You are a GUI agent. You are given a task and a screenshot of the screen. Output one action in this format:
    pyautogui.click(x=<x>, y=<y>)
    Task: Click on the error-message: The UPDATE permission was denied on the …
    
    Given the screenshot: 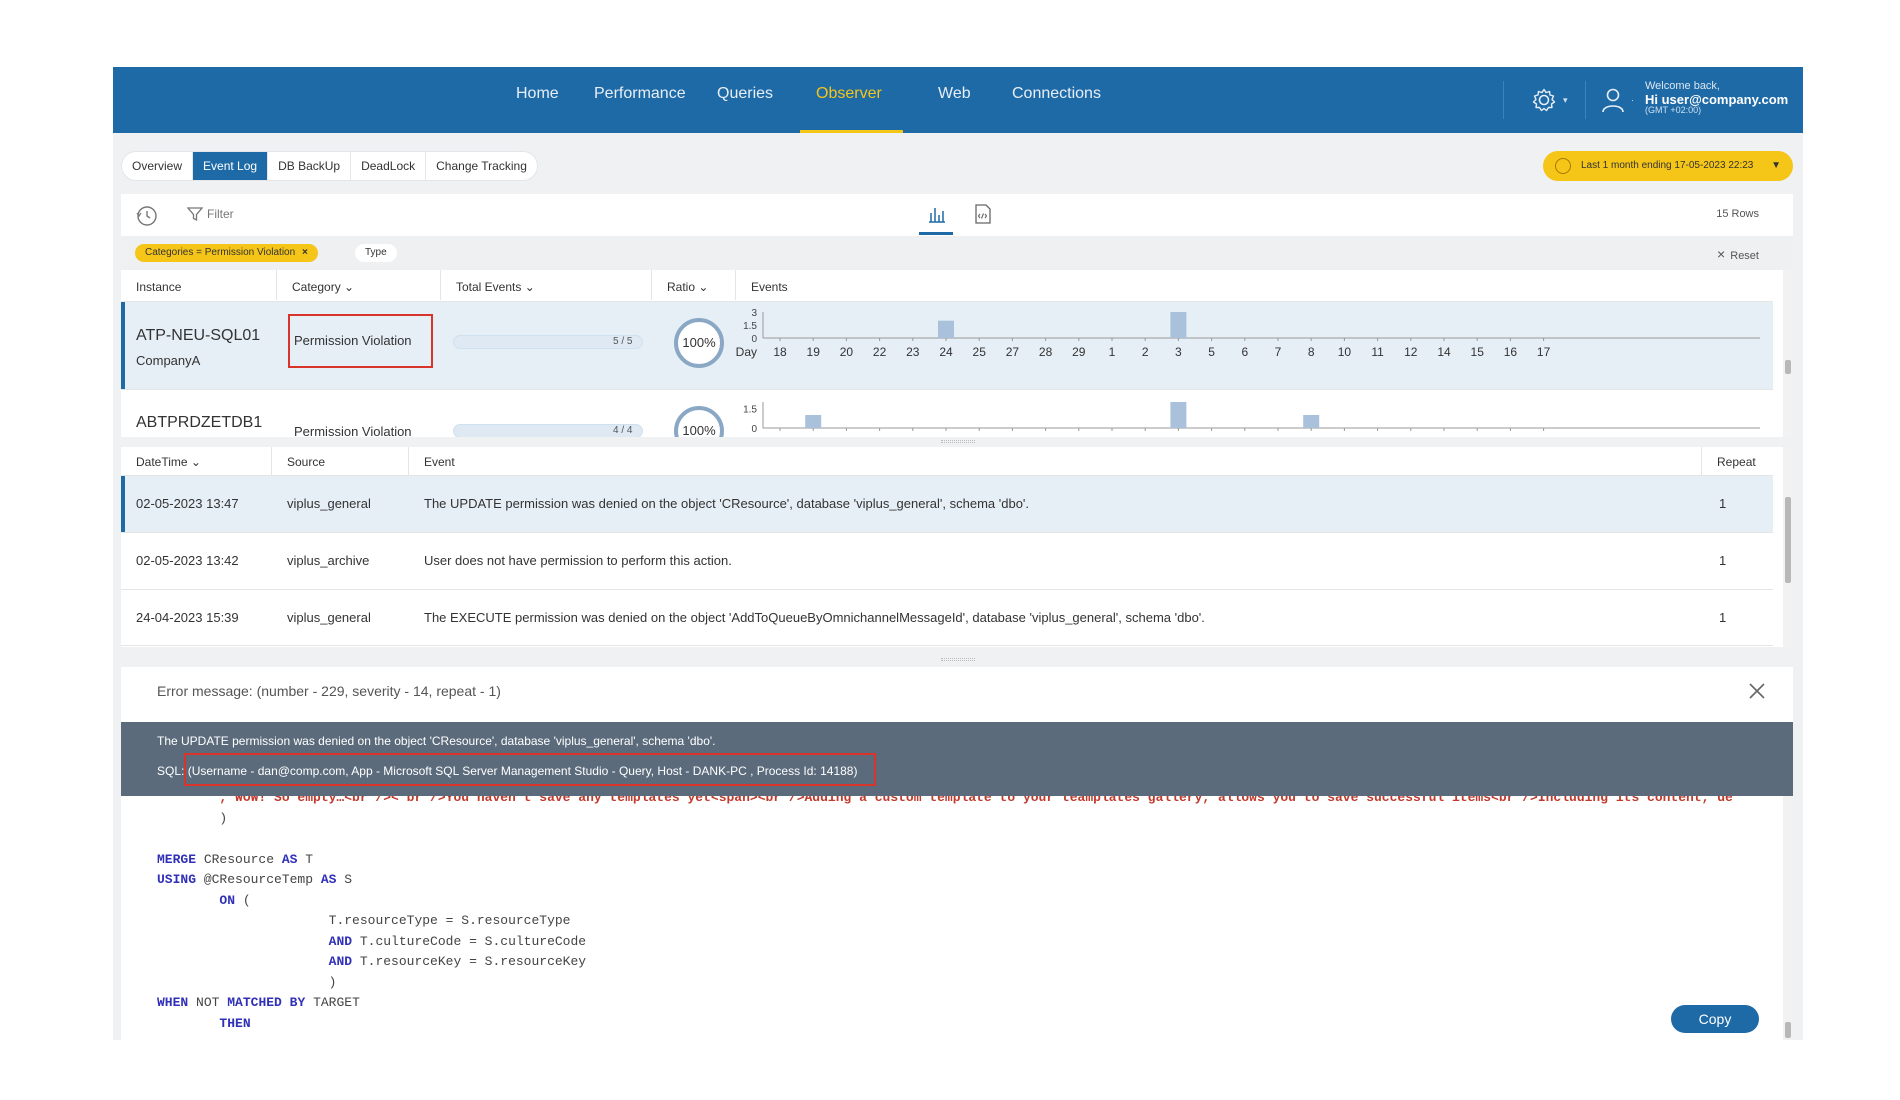 What is the action you would take?
    pyautogui.click(x=436, y=741)
    